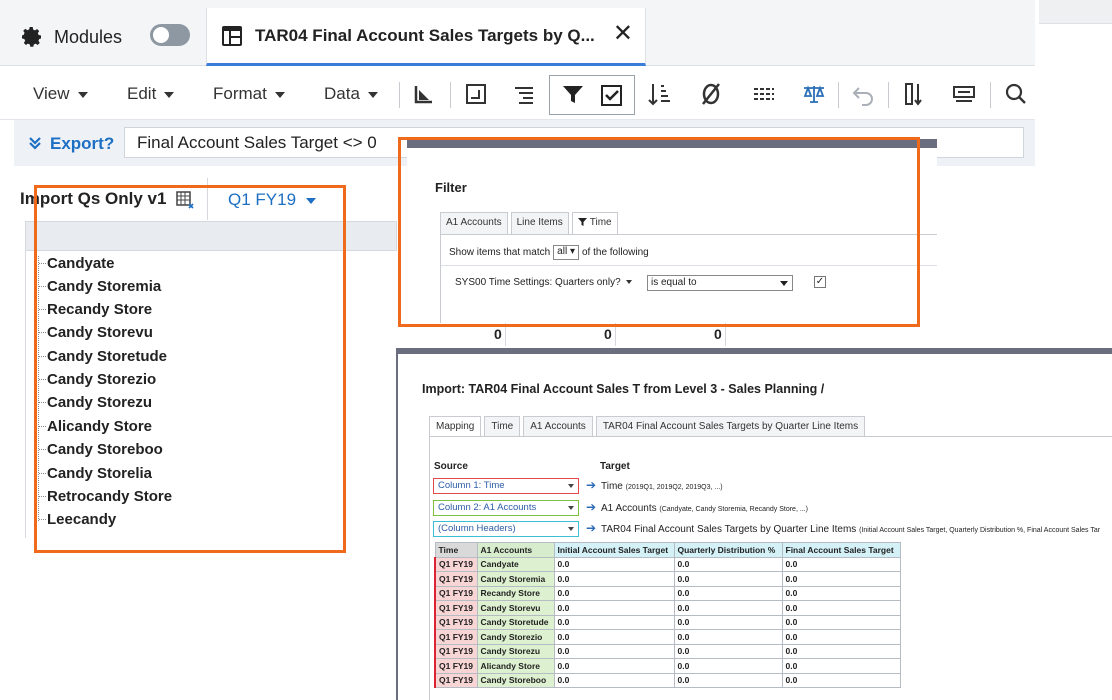 This screenshot has height=700, width=1112. Describe the element at coordinates (728, 550) in the screenshot. I see `column-header: Quarterly Distribution %` at that location.